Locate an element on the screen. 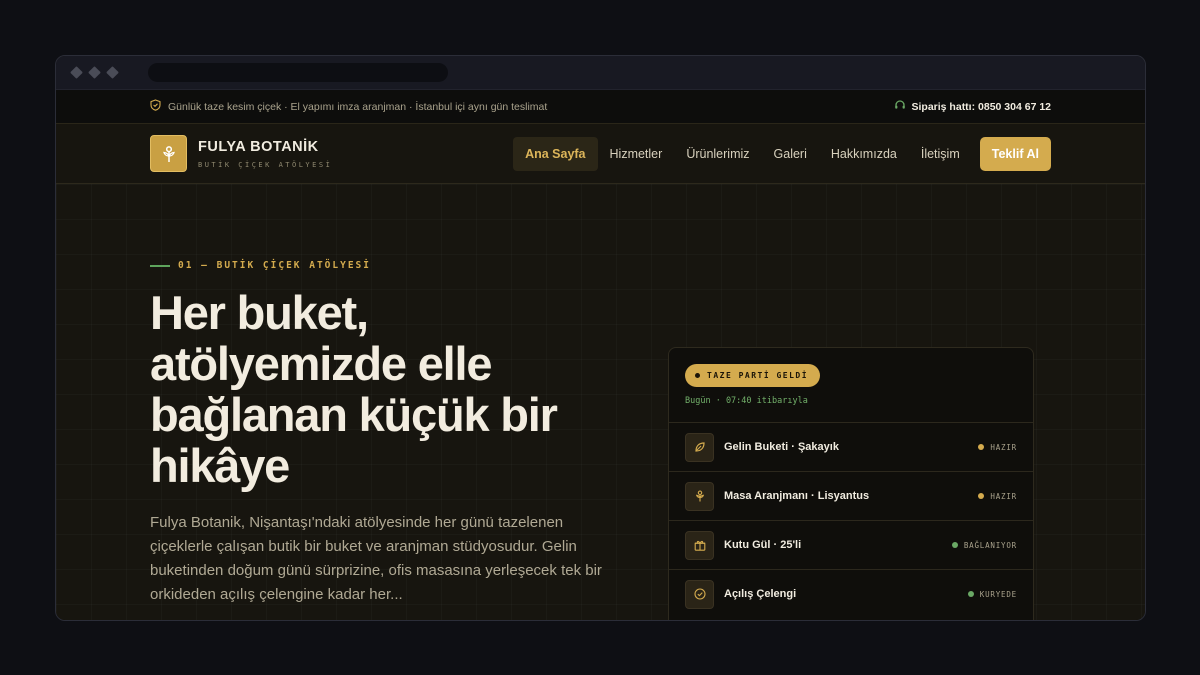  nav-item-gallery: Galeri is located at coordinates (790, 154).